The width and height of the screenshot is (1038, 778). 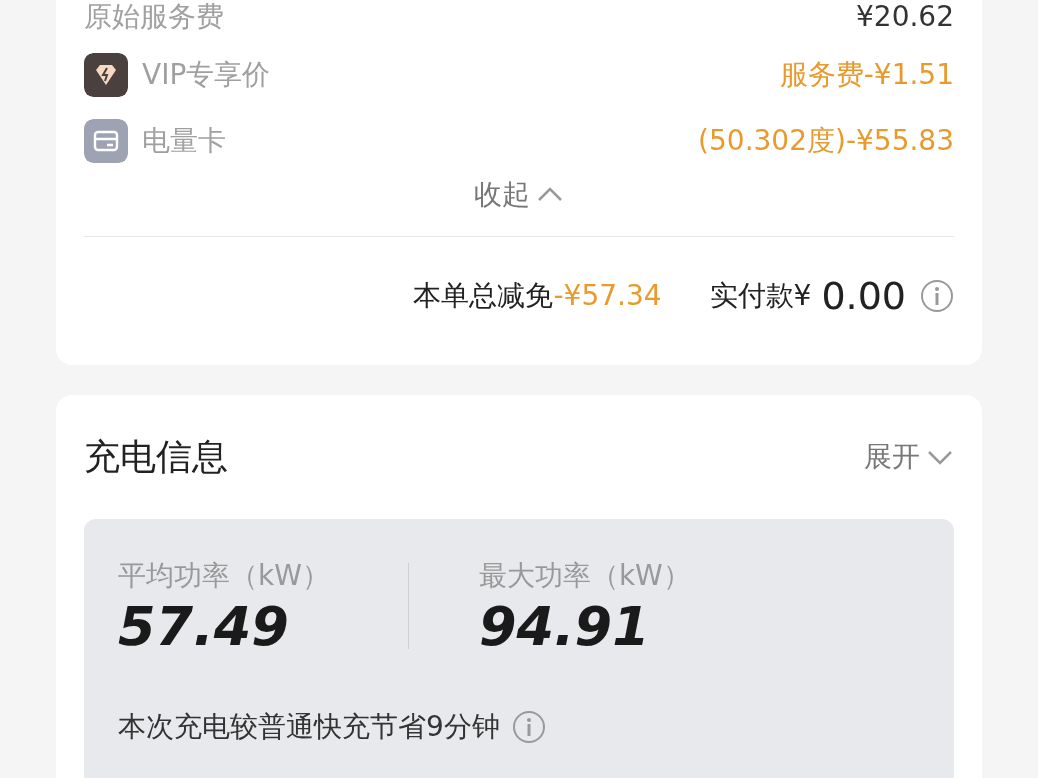 I want to click on fee-label: VIP专享价, so click(x=206, y=75).